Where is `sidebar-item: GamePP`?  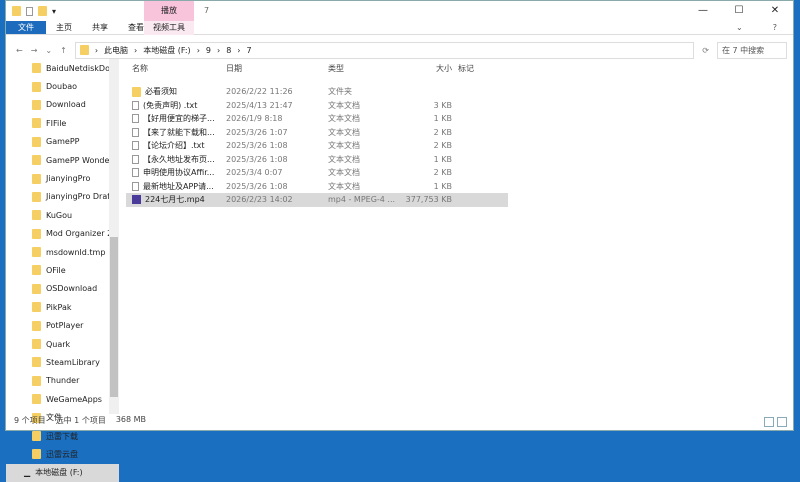 sidebar-item: GamePP is located at coordinates (62, 142).